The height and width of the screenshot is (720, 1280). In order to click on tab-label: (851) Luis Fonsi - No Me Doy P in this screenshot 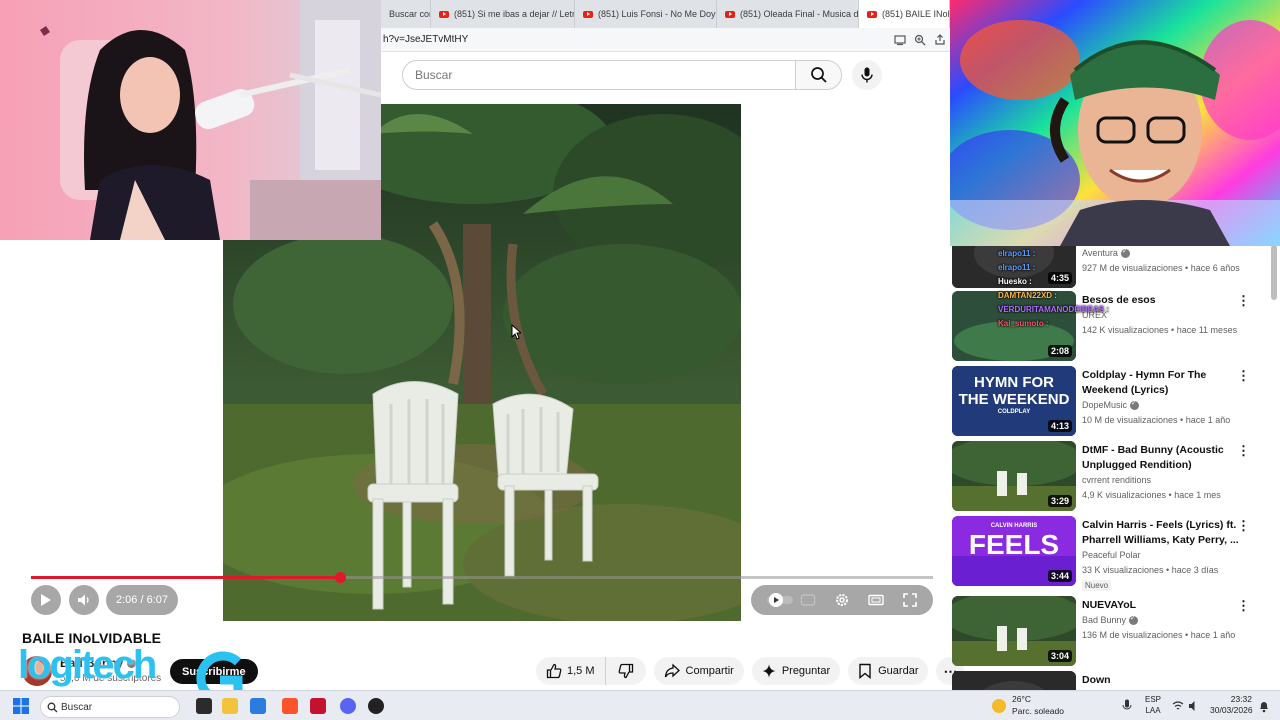, I will do `click(657, 14)`.